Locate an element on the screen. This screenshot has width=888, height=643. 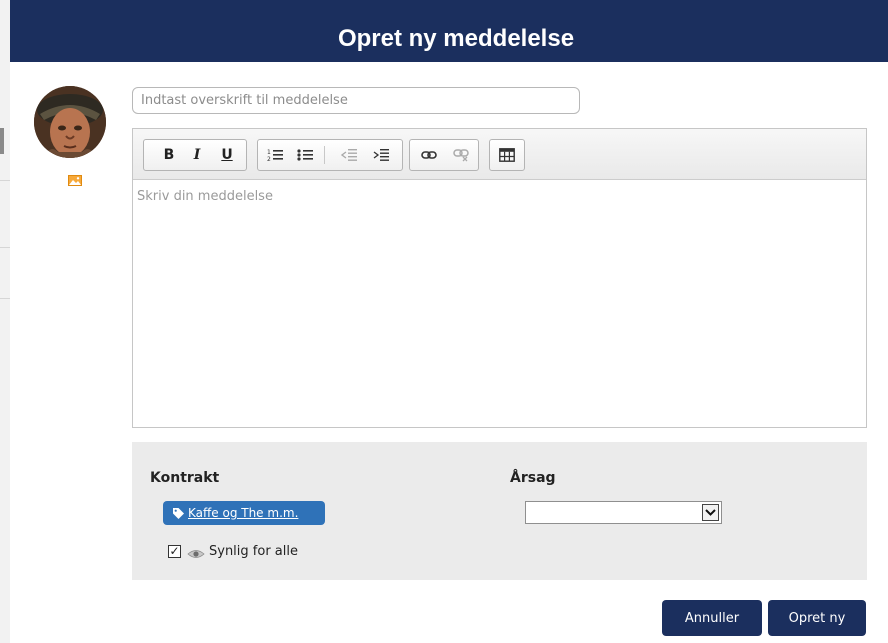
visibility-row: ✓ Synlig for alle is located at coordinates (233, 551).